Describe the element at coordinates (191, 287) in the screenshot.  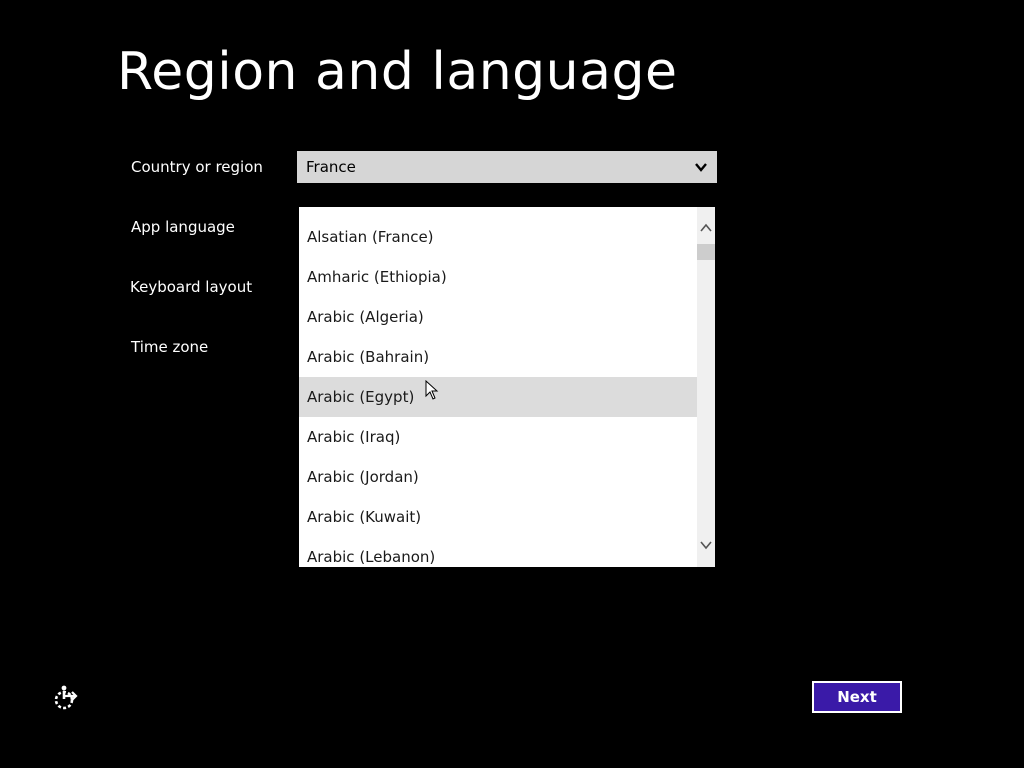
I see `keyboard-layout-label: Keyboard layout` at that location.